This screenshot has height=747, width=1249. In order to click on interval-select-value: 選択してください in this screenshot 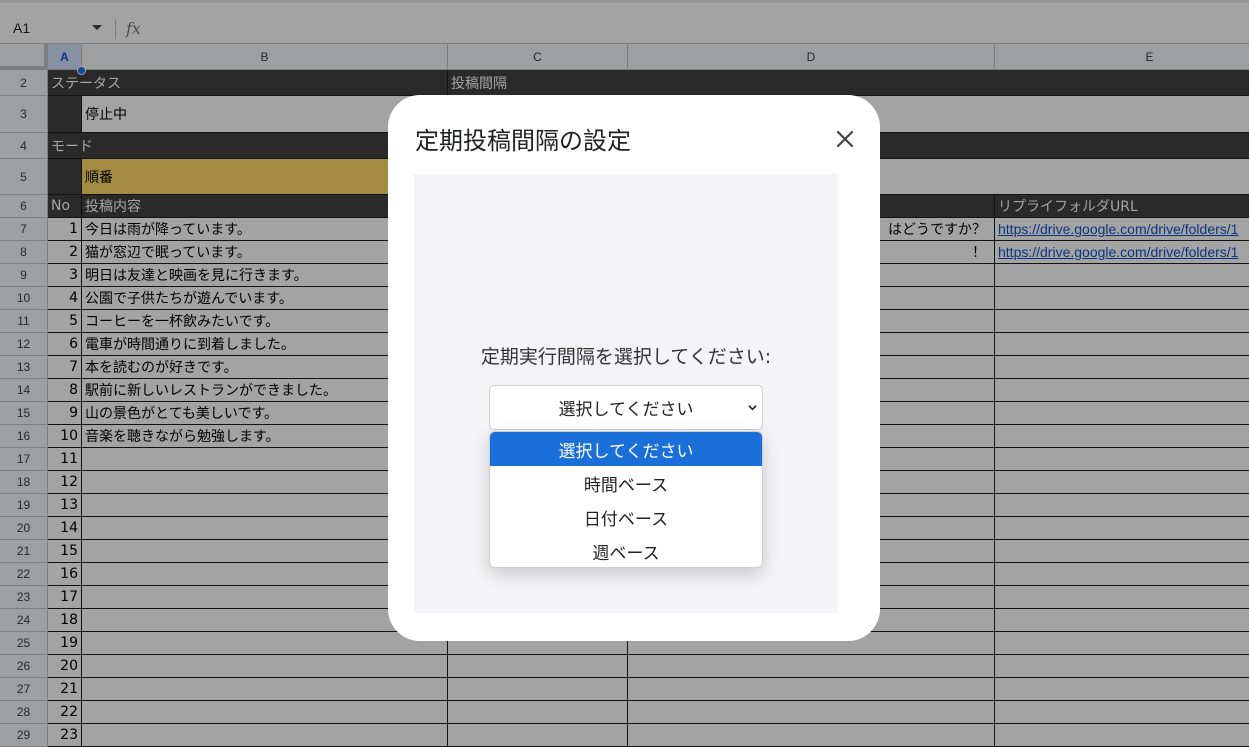, I will do `click(626, 410)`.